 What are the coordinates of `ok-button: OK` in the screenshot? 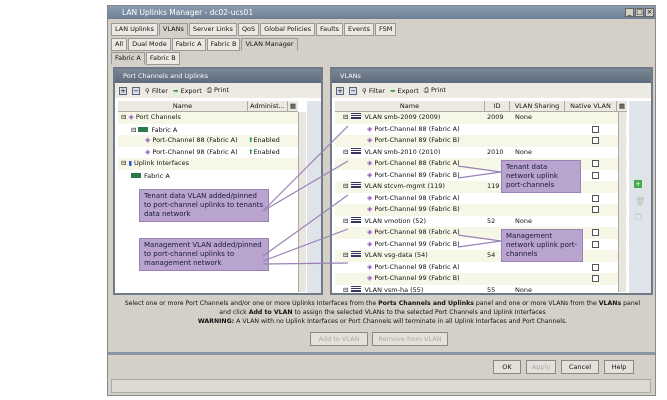 It's located at (507, 367).